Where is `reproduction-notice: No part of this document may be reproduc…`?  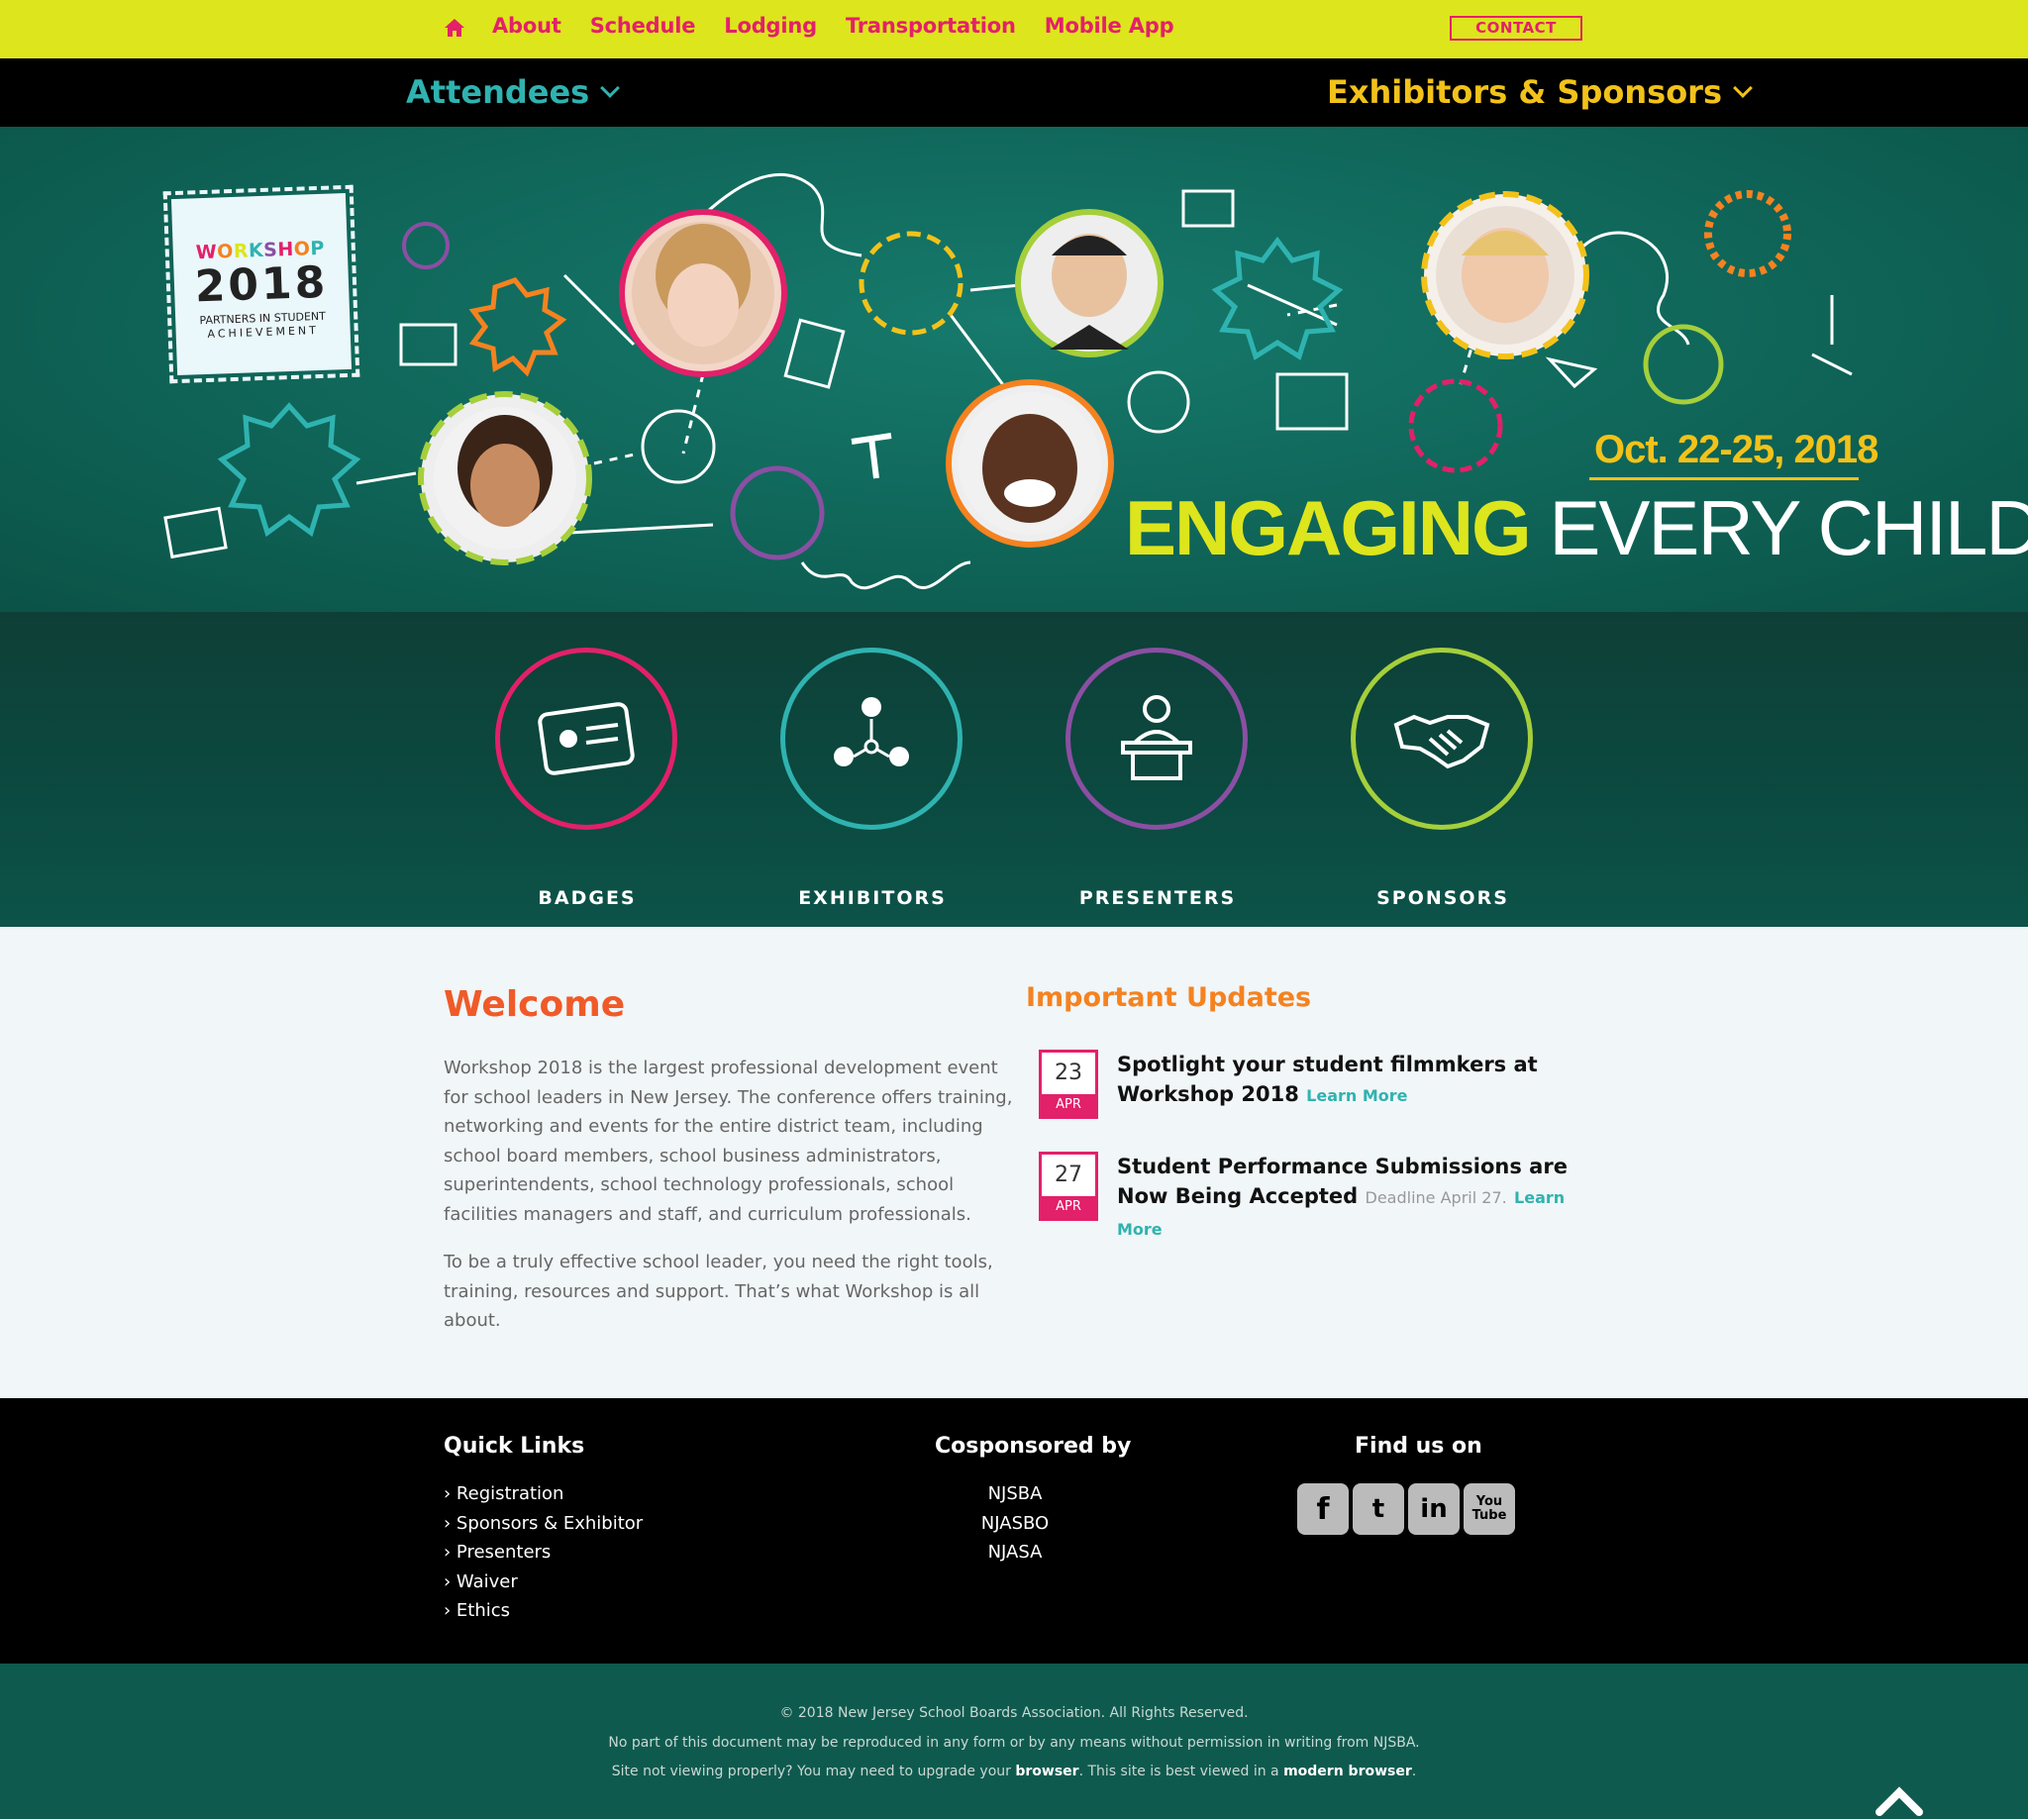
reproduction-notice: No part of this document may be reproduc… is located at coordinates (1014, 1743).